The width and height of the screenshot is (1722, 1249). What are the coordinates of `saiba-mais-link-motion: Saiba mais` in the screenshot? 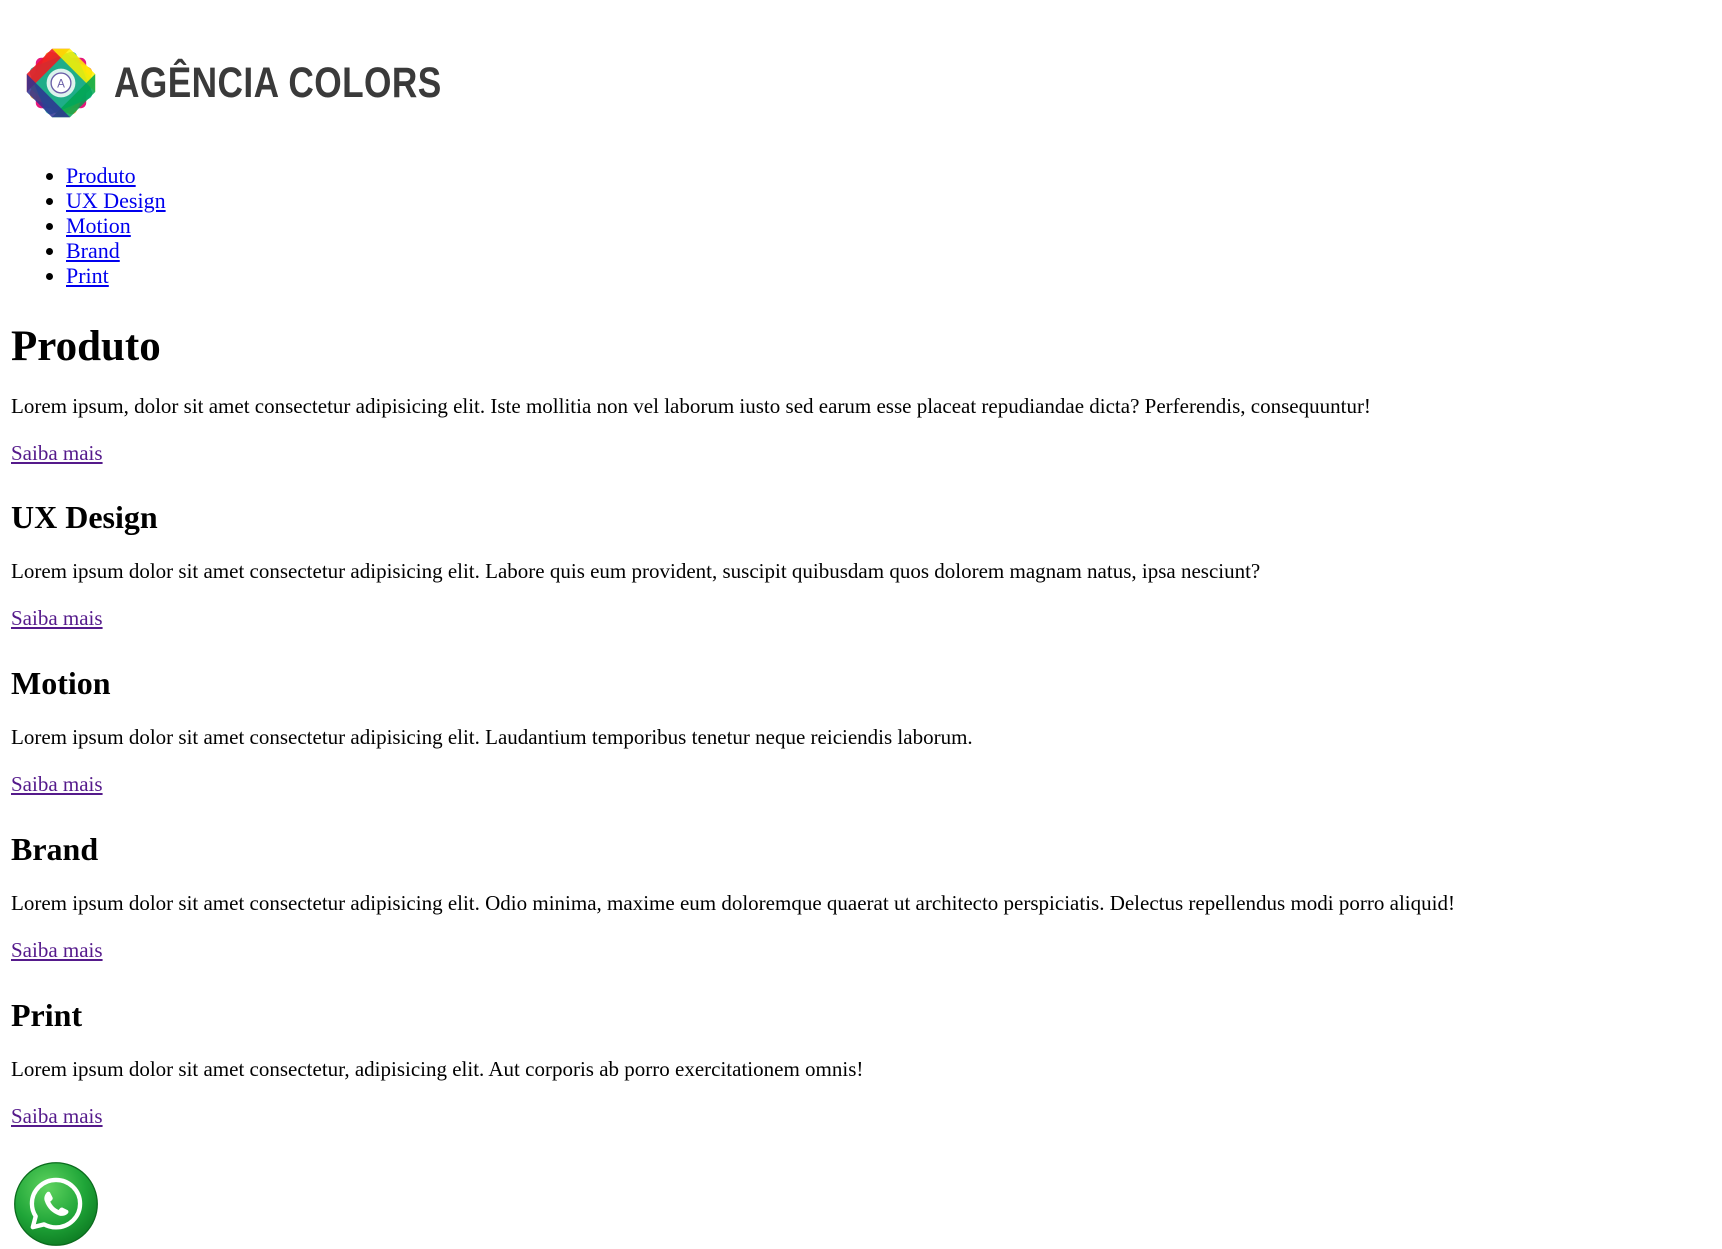 It's located at (57, 784).